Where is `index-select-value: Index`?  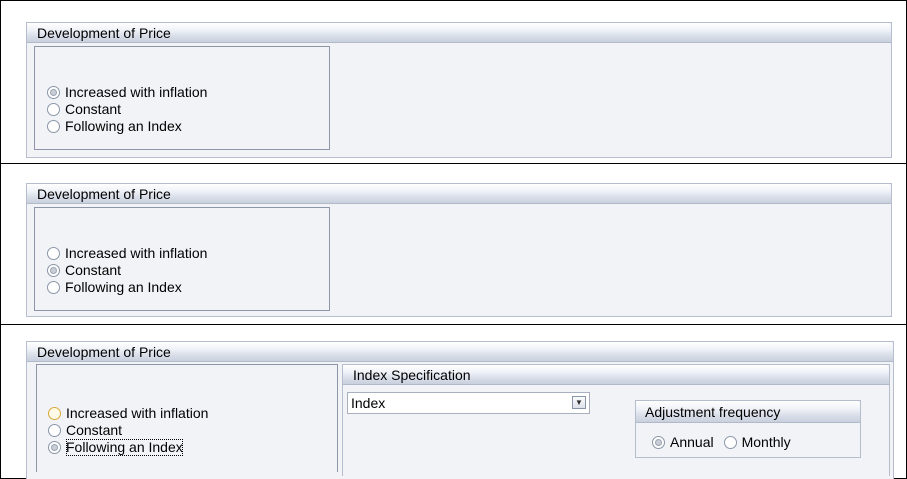
index-select-value: Index is located at coordinates (368, 403).